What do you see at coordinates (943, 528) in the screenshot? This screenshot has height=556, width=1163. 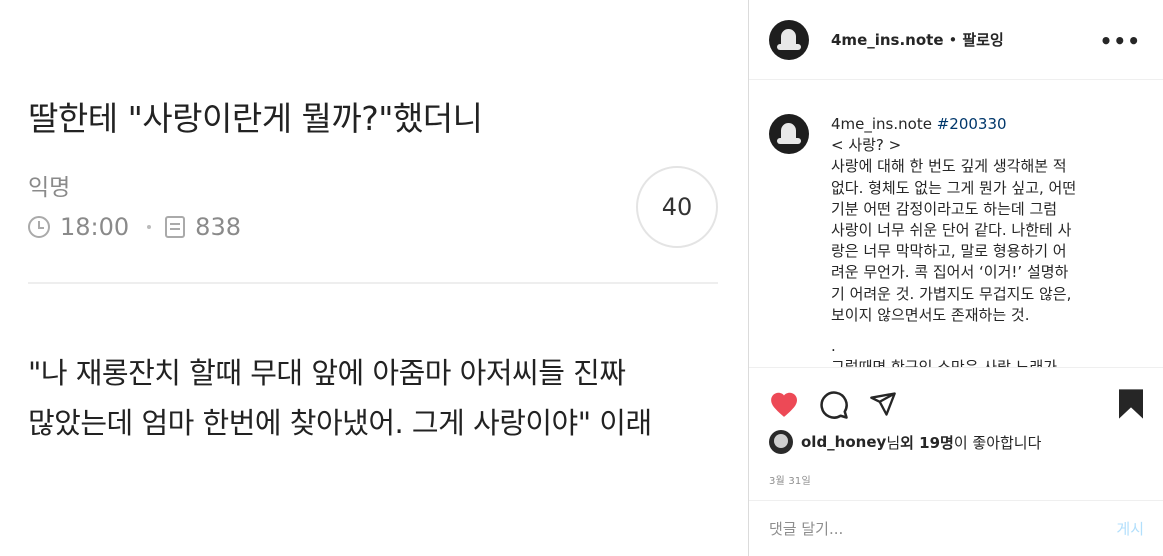 I see `comment-input` at bounding box center [943, 528].